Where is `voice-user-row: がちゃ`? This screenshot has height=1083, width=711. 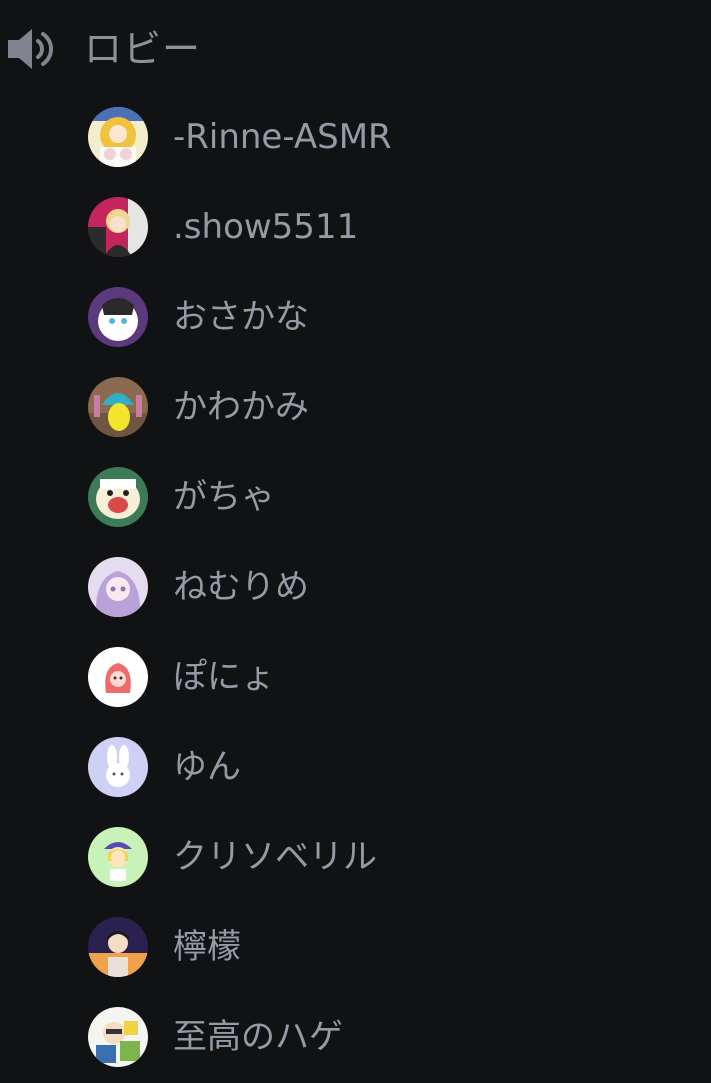
voice-user-row: がちゃ is located at coordinates (355, 497).